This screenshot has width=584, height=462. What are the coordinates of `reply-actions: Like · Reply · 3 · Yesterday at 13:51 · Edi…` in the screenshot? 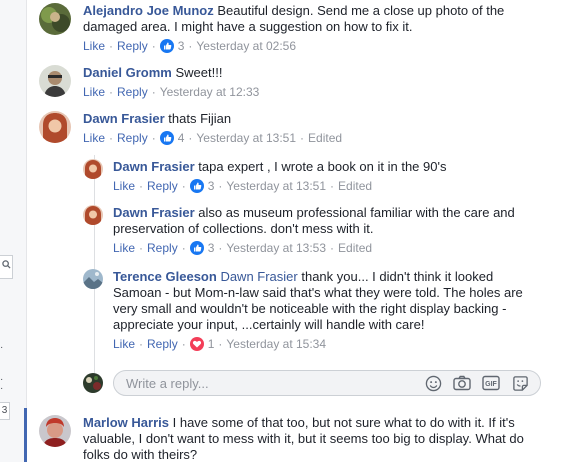 It's located at (243, 186).